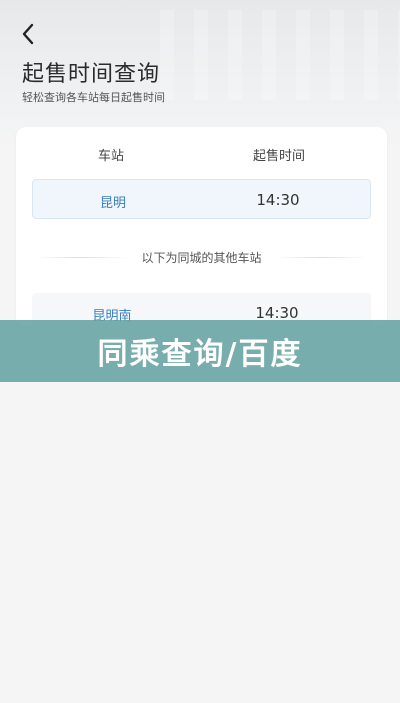 Image resolution: width=400 pixels, height=703 pixels. I want to click on watermark-banner: 同乘查询/百度, so click(200, 351).